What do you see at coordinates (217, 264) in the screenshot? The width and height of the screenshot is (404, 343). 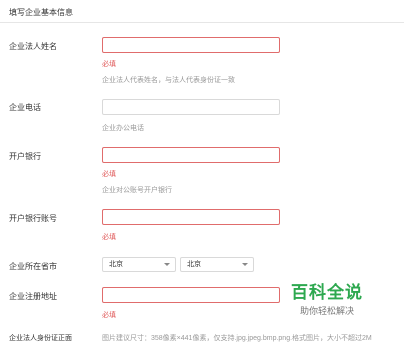 I see `city-select: 北京` at bounding box center [217, 264].